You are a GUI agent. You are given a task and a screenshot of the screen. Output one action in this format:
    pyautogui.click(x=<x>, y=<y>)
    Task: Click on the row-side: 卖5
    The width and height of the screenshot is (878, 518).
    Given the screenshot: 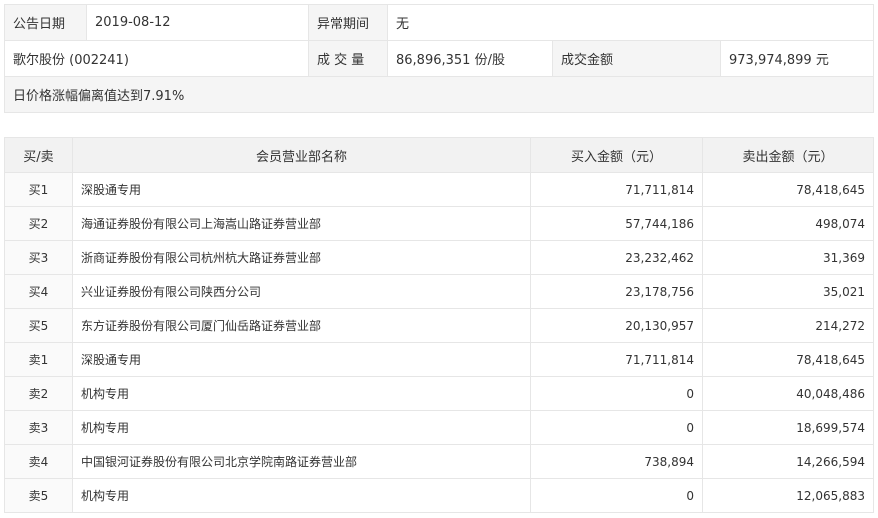 What is the action you would take?
    pyautogui.click(x=38, y=495)
    